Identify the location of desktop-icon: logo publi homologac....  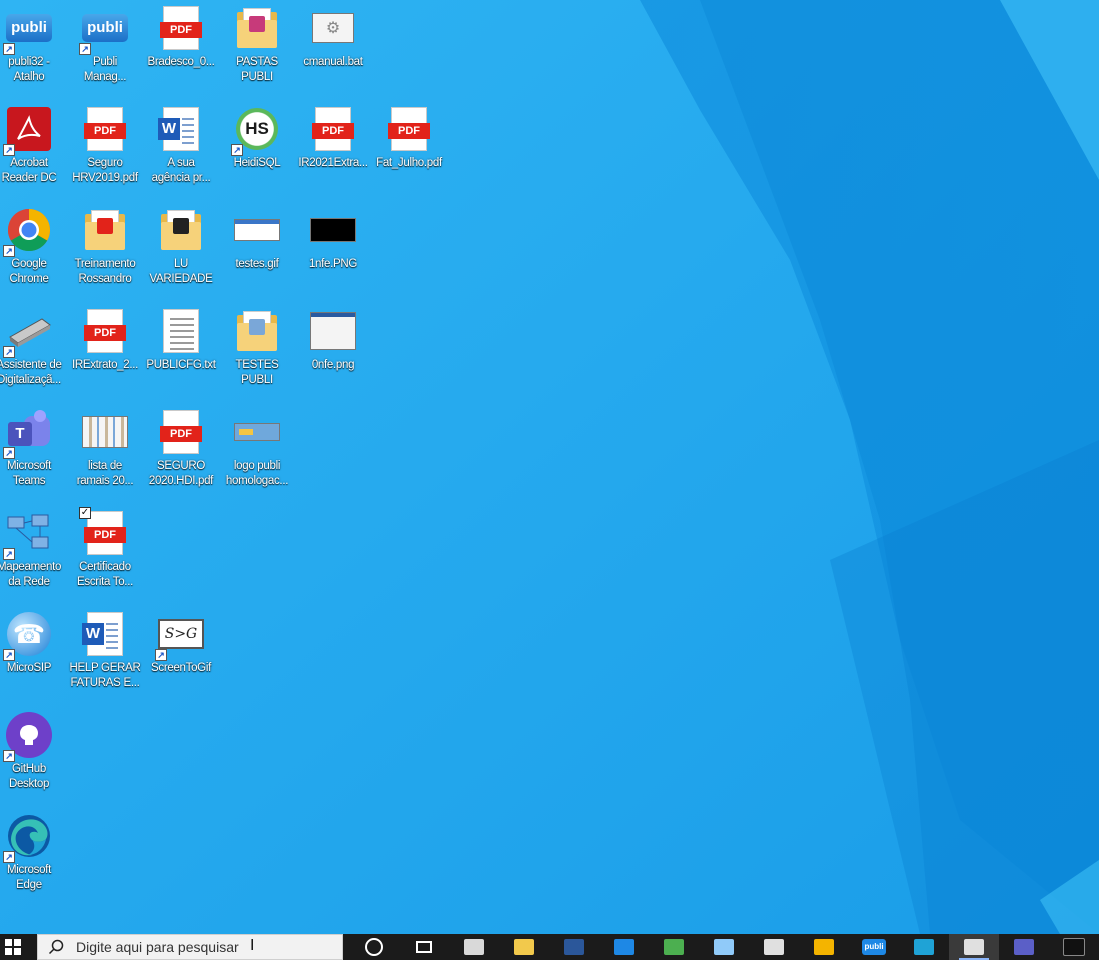
(257, 453).